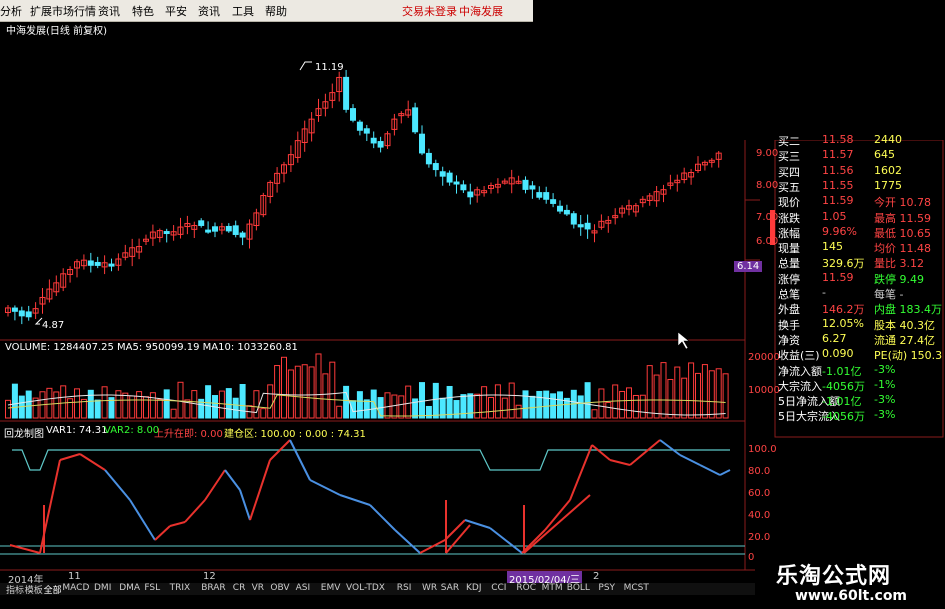 This screenshot has width=945, height=609. Describe the element at coordinates (759, 493) in the screenshot. I see `indicator-axis-tick: 60.0` at that location.